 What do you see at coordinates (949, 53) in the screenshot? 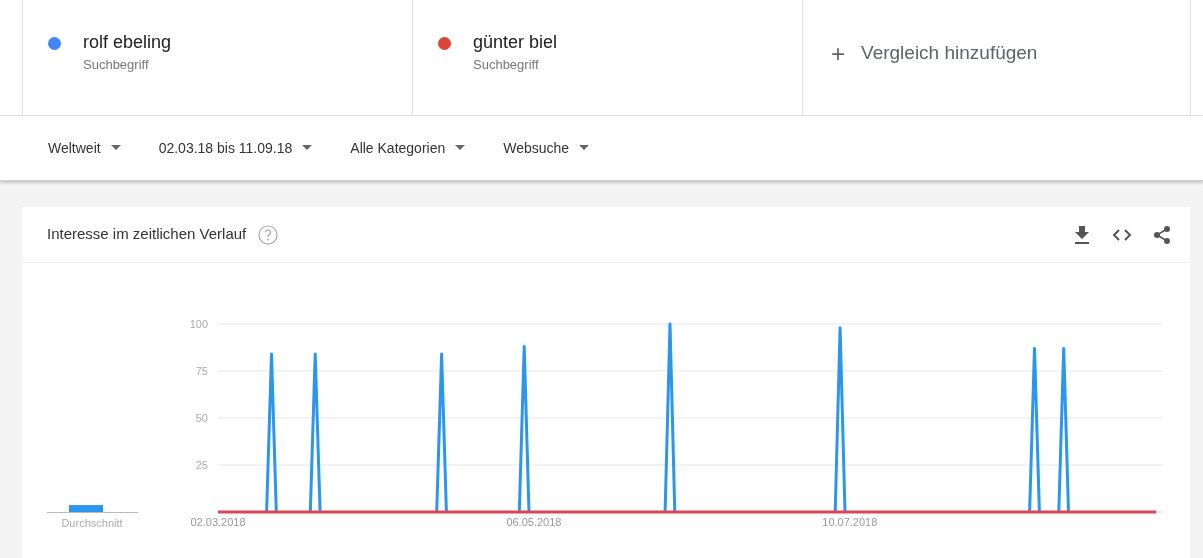
I see `add-comparison-label: Vergleich hinzufügen` at bounding box center [949, 53].